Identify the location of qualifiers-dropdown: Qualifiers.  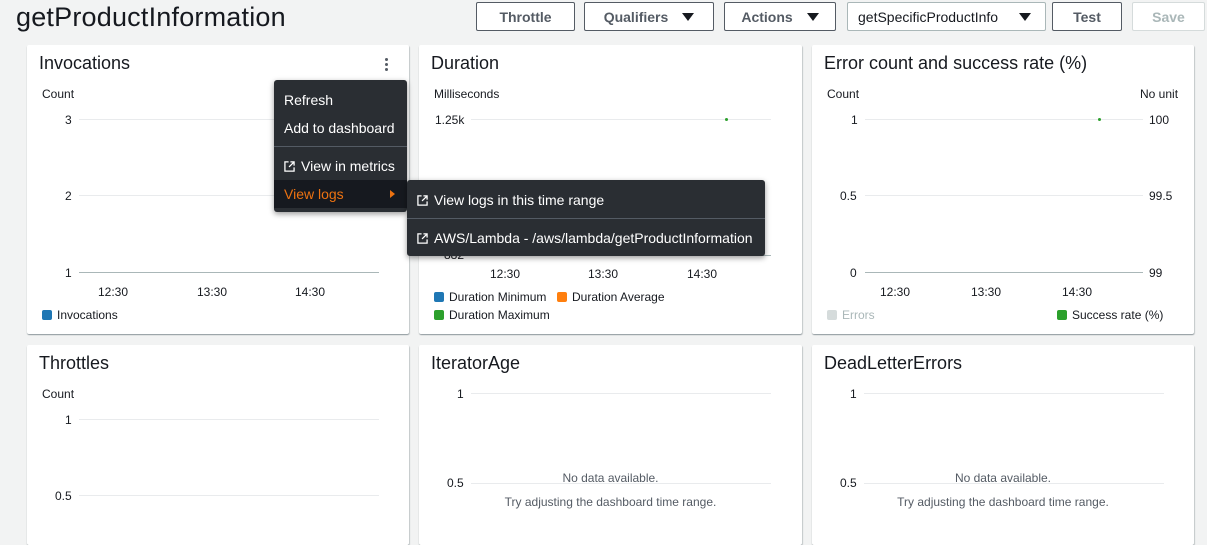
(649, 16).